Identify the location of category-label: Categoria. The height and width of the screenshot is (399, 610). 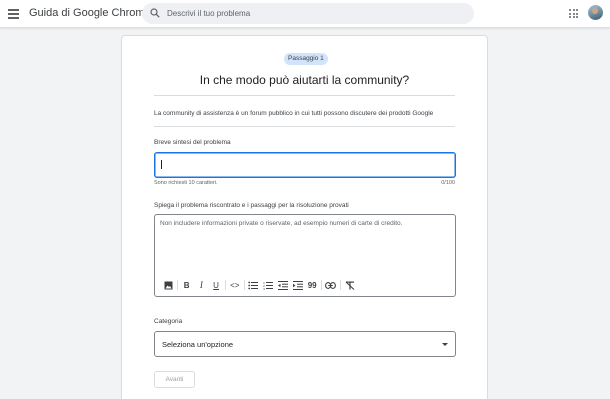
(168, 321).